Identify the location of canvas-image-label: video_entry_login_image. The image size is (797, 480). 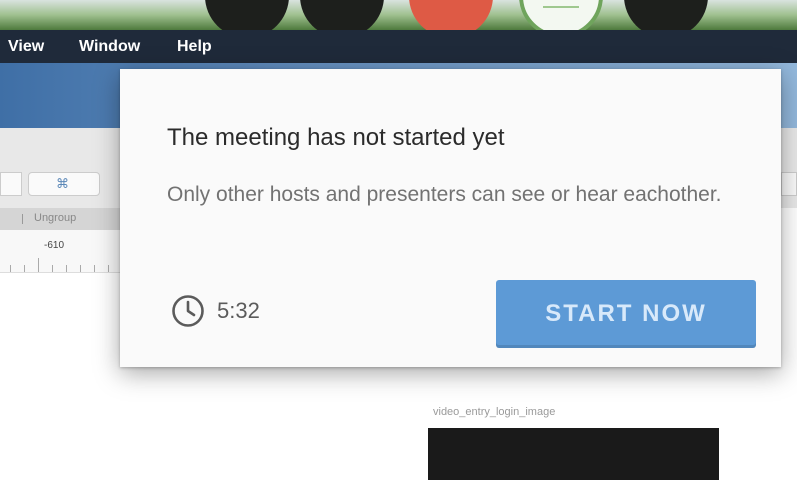
(494, 412).